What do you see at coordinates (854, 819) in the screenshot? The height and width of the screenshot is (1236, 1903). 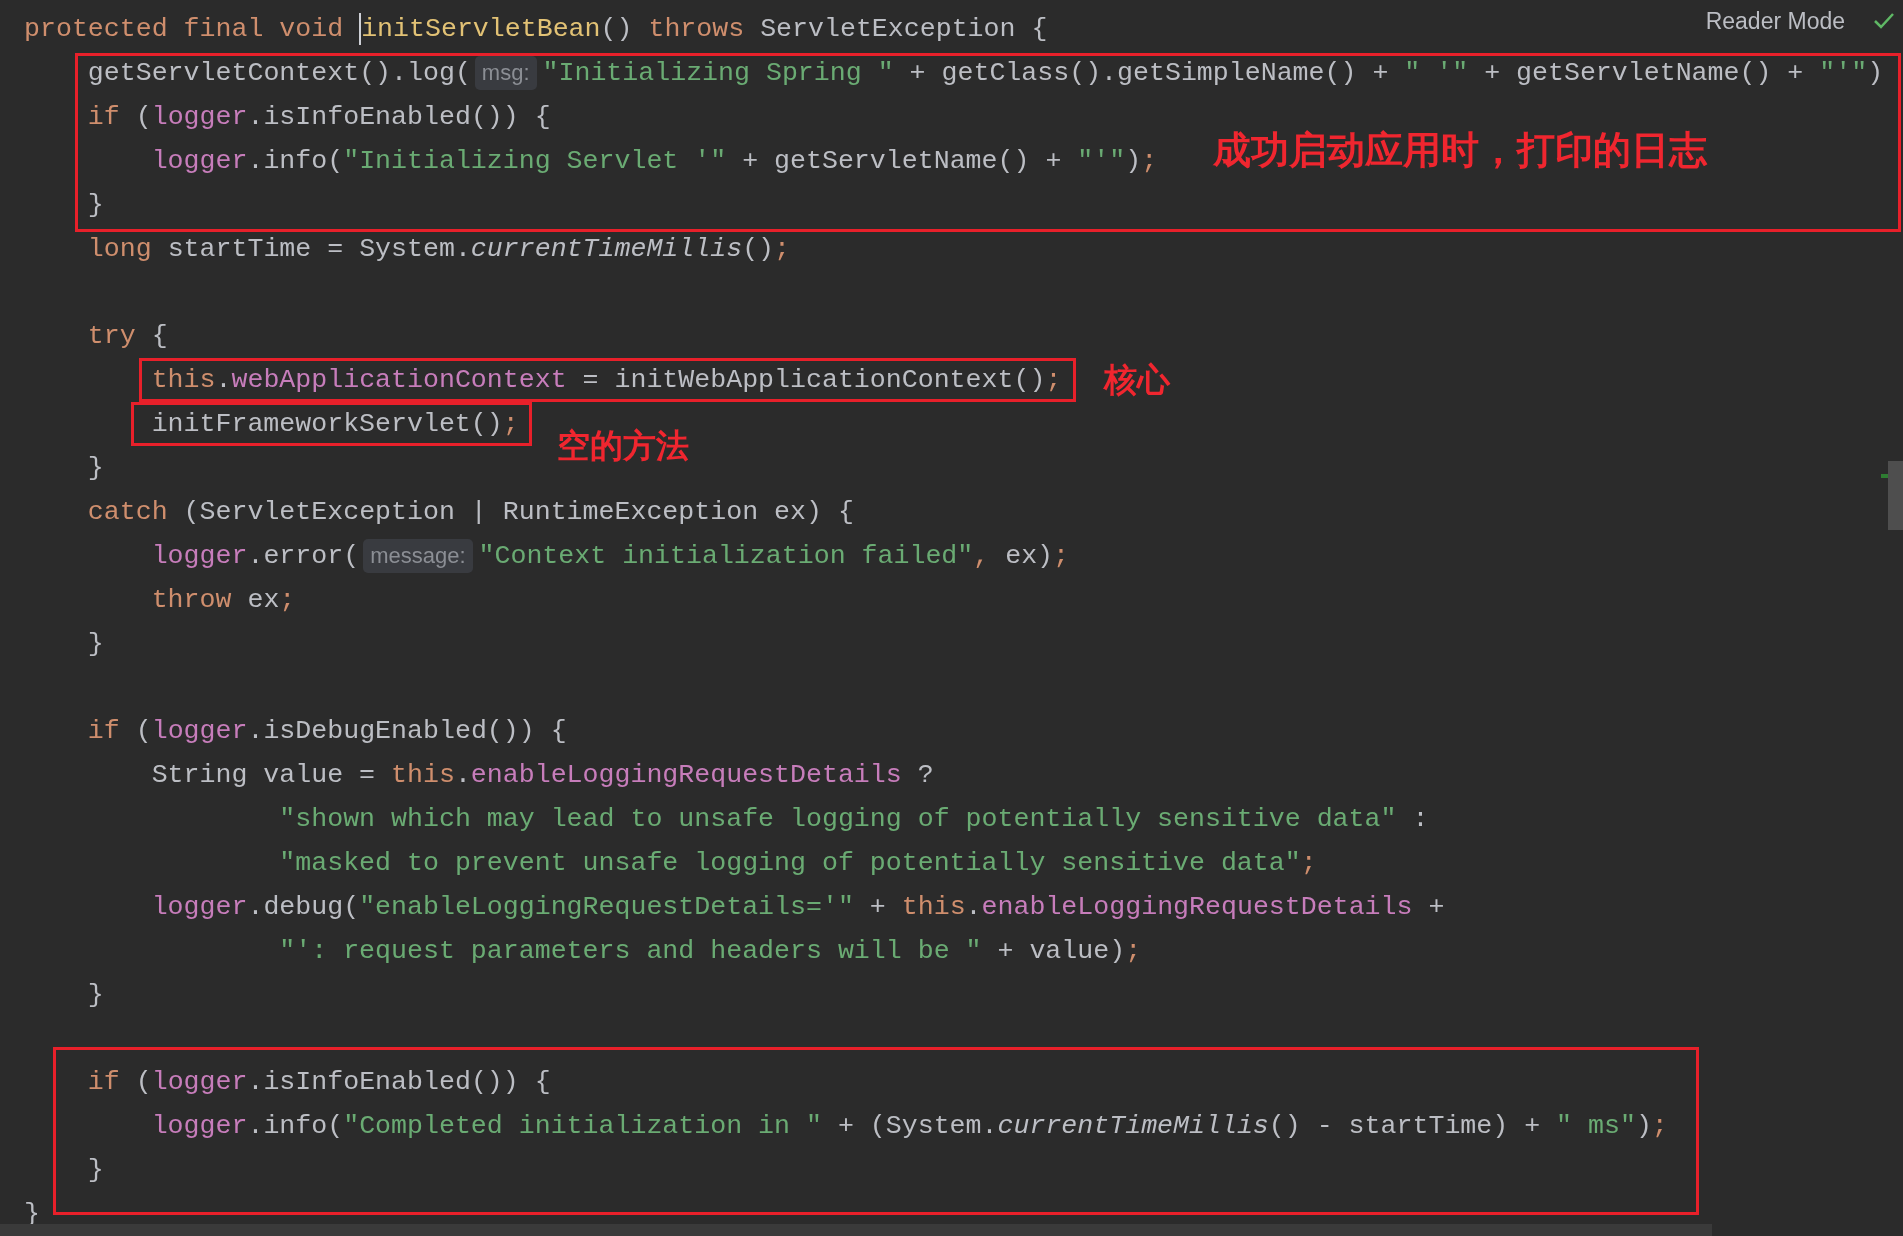 I see `code-line: "shown which may lead to unsafe logging of potentially sensitive data" :` at bounding box center [854, 819].